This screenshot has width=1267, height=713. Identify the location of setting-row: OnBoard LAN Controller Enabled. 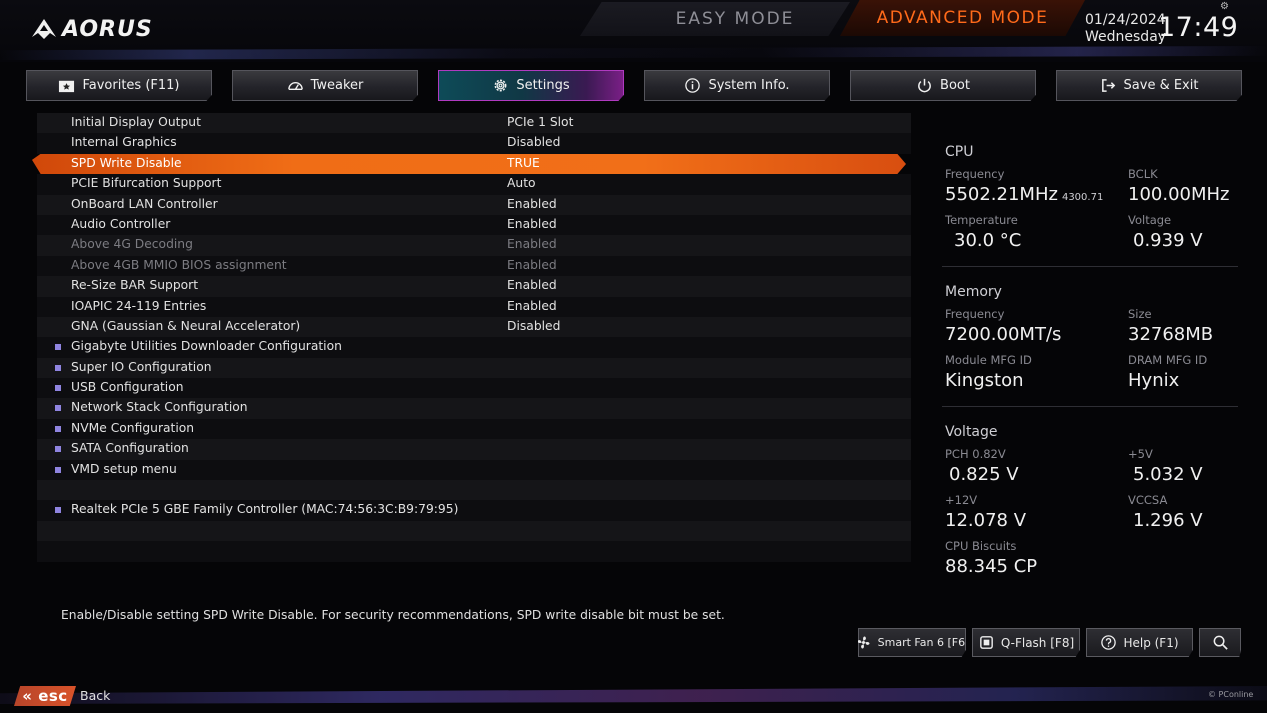
(474, 204).